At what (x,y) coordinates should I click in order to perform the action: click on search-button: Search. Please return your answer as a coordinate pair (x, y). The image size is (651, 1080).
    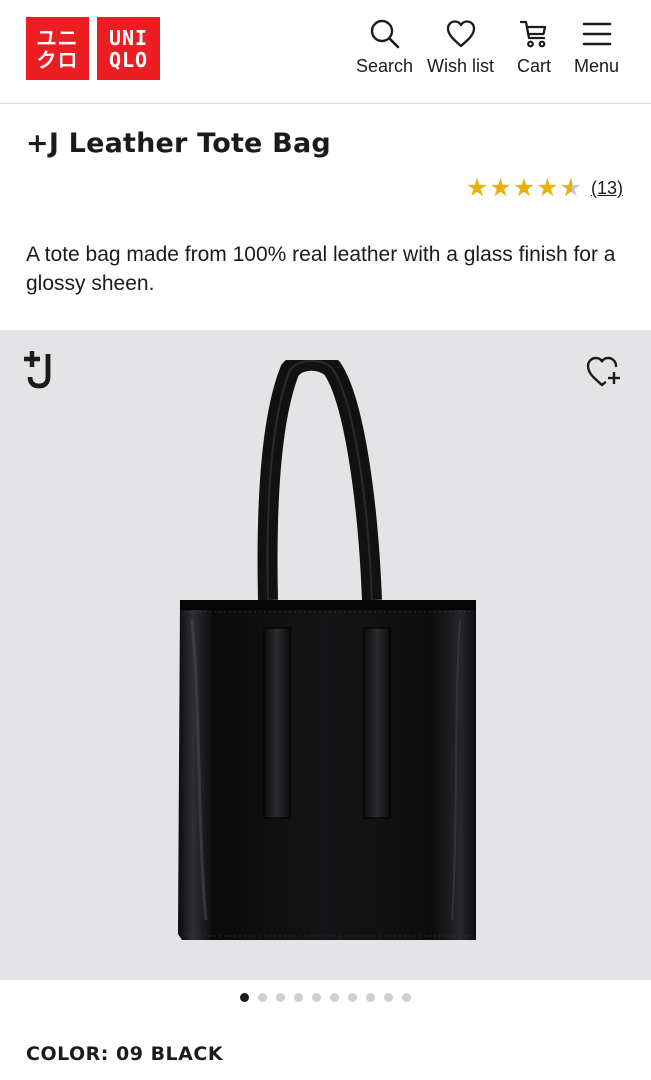
    Looking at the image, I should click on (384, 47).